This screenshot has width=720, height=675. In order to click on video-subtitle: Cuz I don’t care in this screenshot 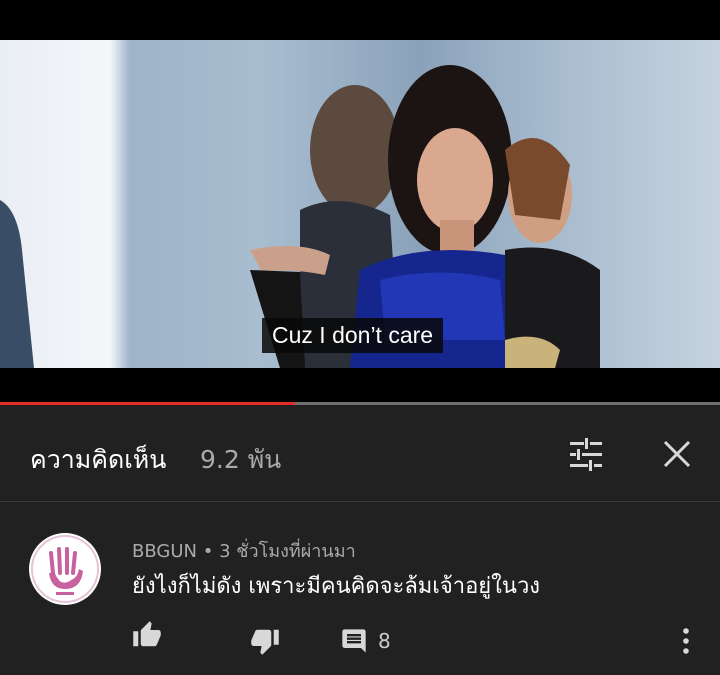, I will do `click(353, 335)`.